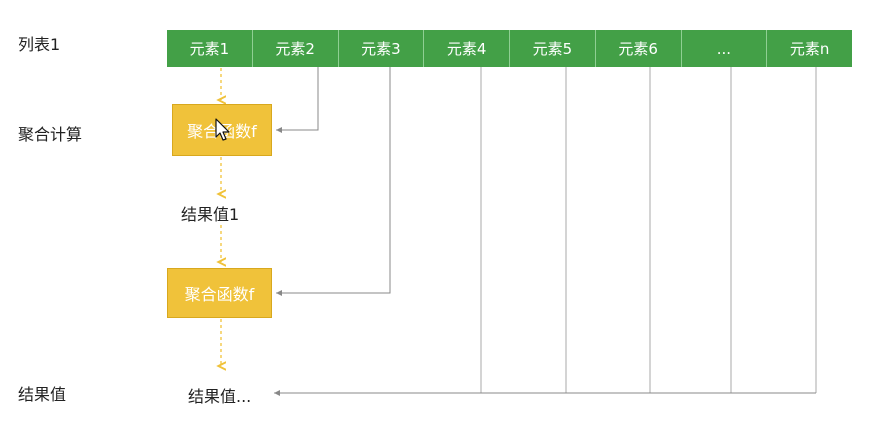 This screenshot has width=876, height=422. Describe the element at coordinates (639, 48) in the screenshot. I see `list-cell: 元素6` at that location.